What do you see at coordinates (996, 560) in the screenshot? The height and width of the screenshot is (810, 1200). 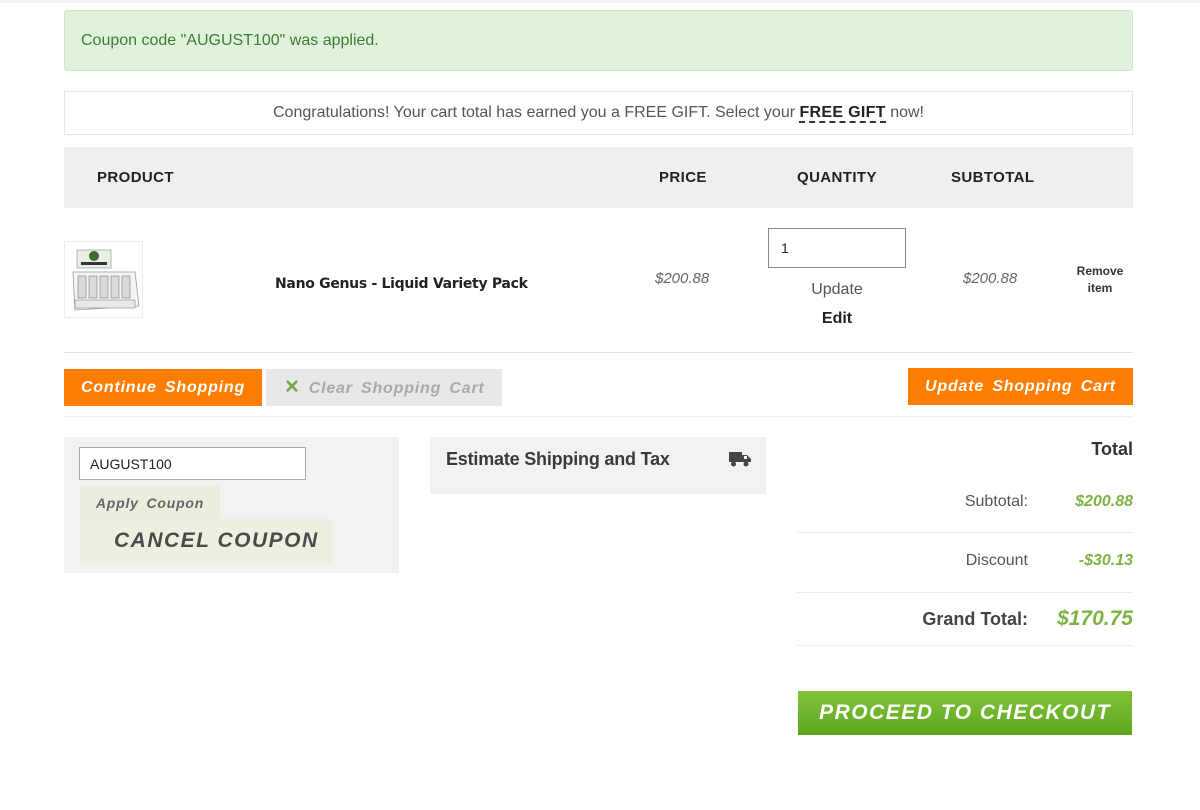 I see `discount-label: Discount` at bounding box center [996, 560].